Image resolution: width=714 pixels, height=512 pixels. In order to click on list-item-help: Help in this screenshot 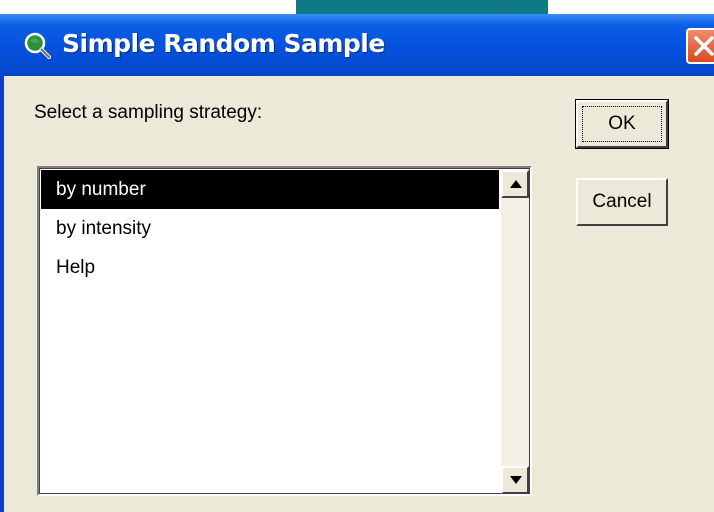, I will do `click(270, 267)`.